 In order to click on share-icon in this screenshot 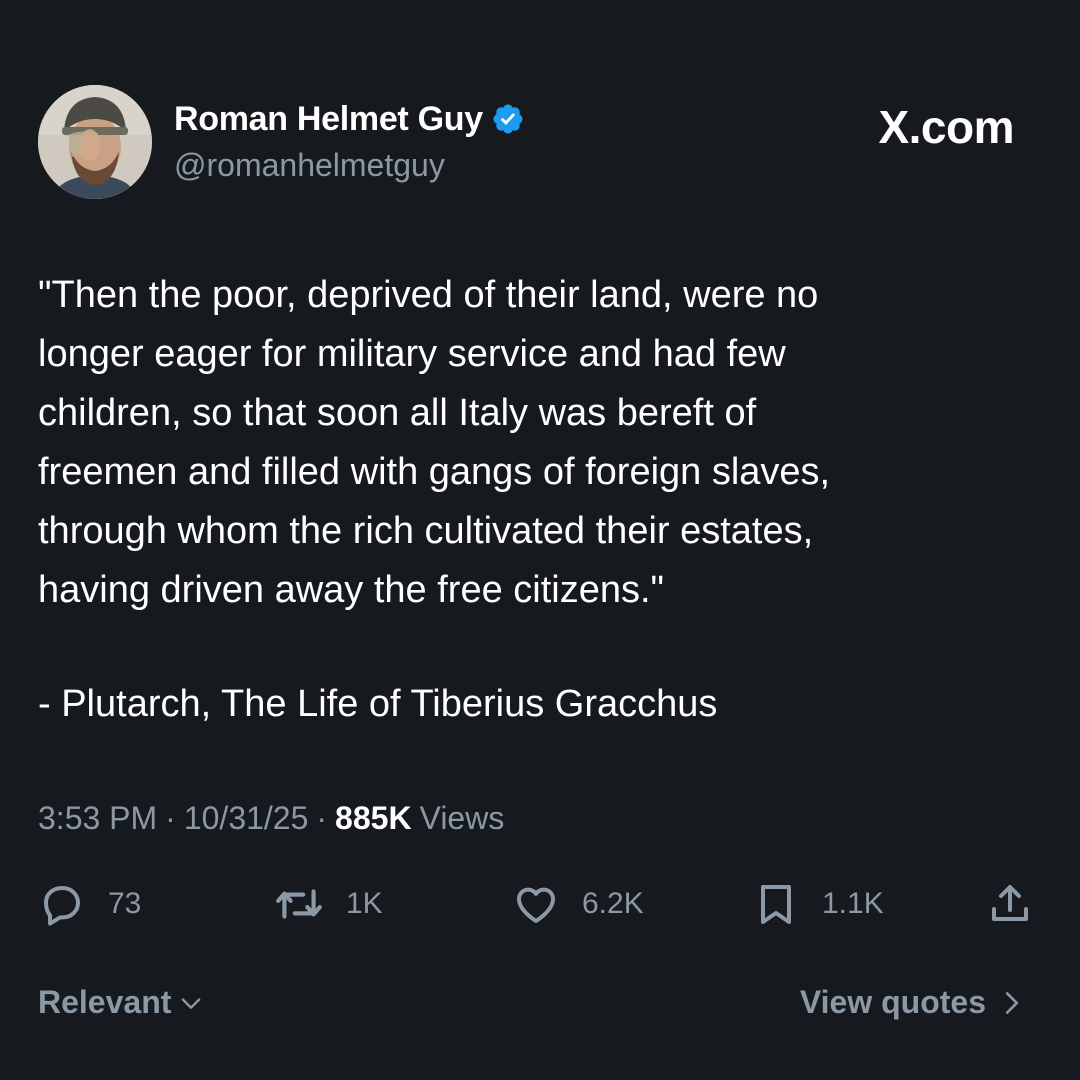, I will do `click(1010, 903)`.